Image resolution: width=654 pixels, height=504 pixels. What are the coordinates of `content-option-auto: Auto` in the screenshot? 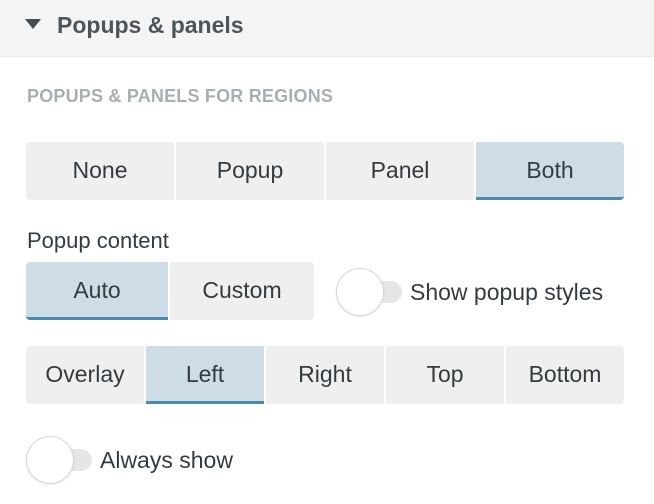 It's located at (97, 291).